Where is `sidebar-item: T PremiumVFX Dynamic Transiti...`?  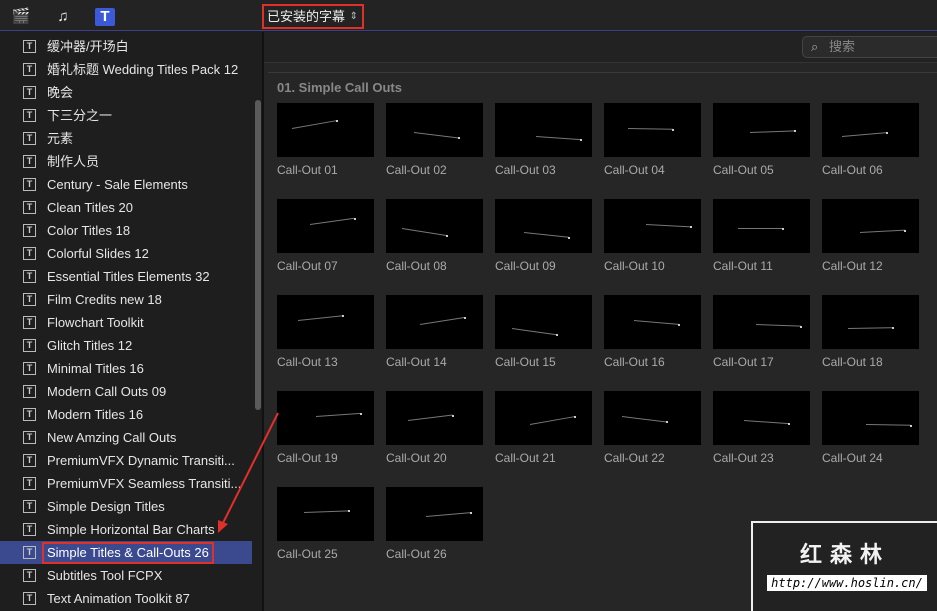
sidebar-item: T PremiumVFX Dynamic Transiti... is located at coordinates (126, 460).